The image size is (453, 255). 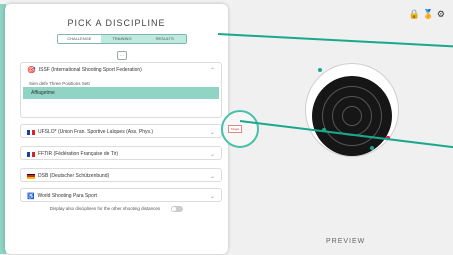 What do you see at coordinates (116, 23) in the screenshot?
I see `page-title: PICK A DISCIPLINE` at bounding box center [116, 23].